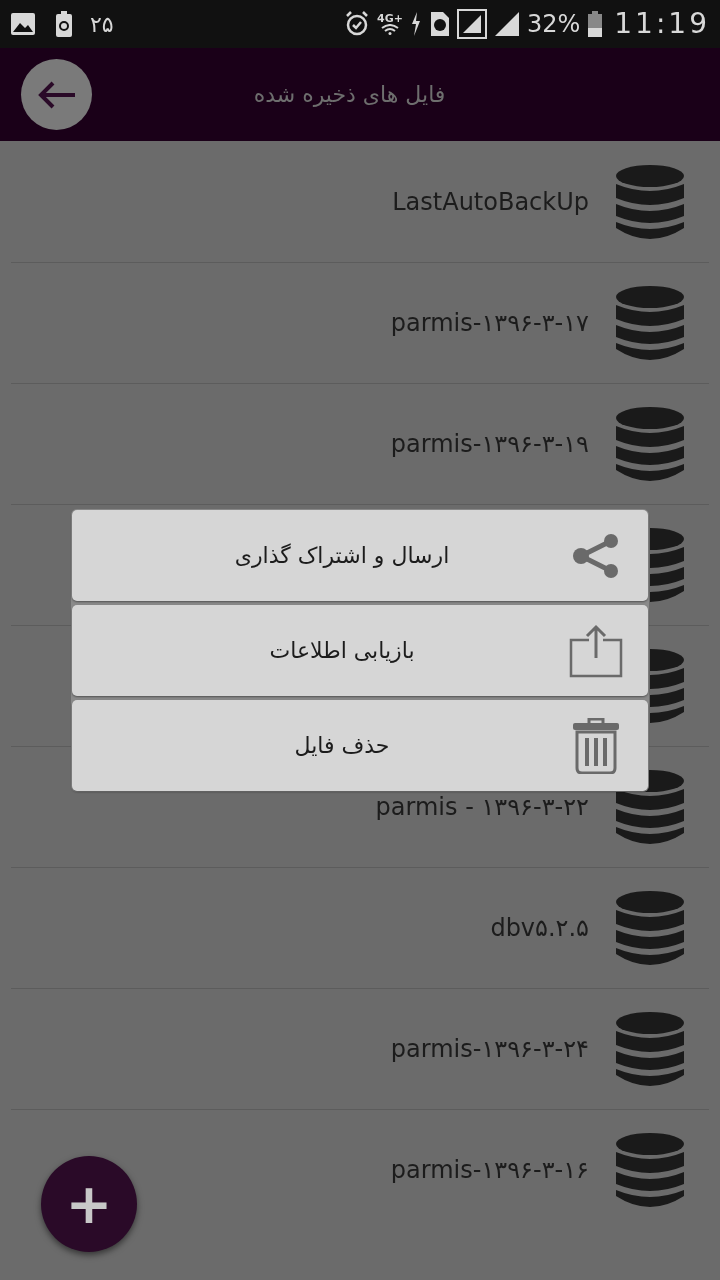 The height and width of the screenshot is (1280, 720). Describe the element at coordinates (490, 201) in the screenshot. I see `file-name: LastAutoBackUp` at that location.